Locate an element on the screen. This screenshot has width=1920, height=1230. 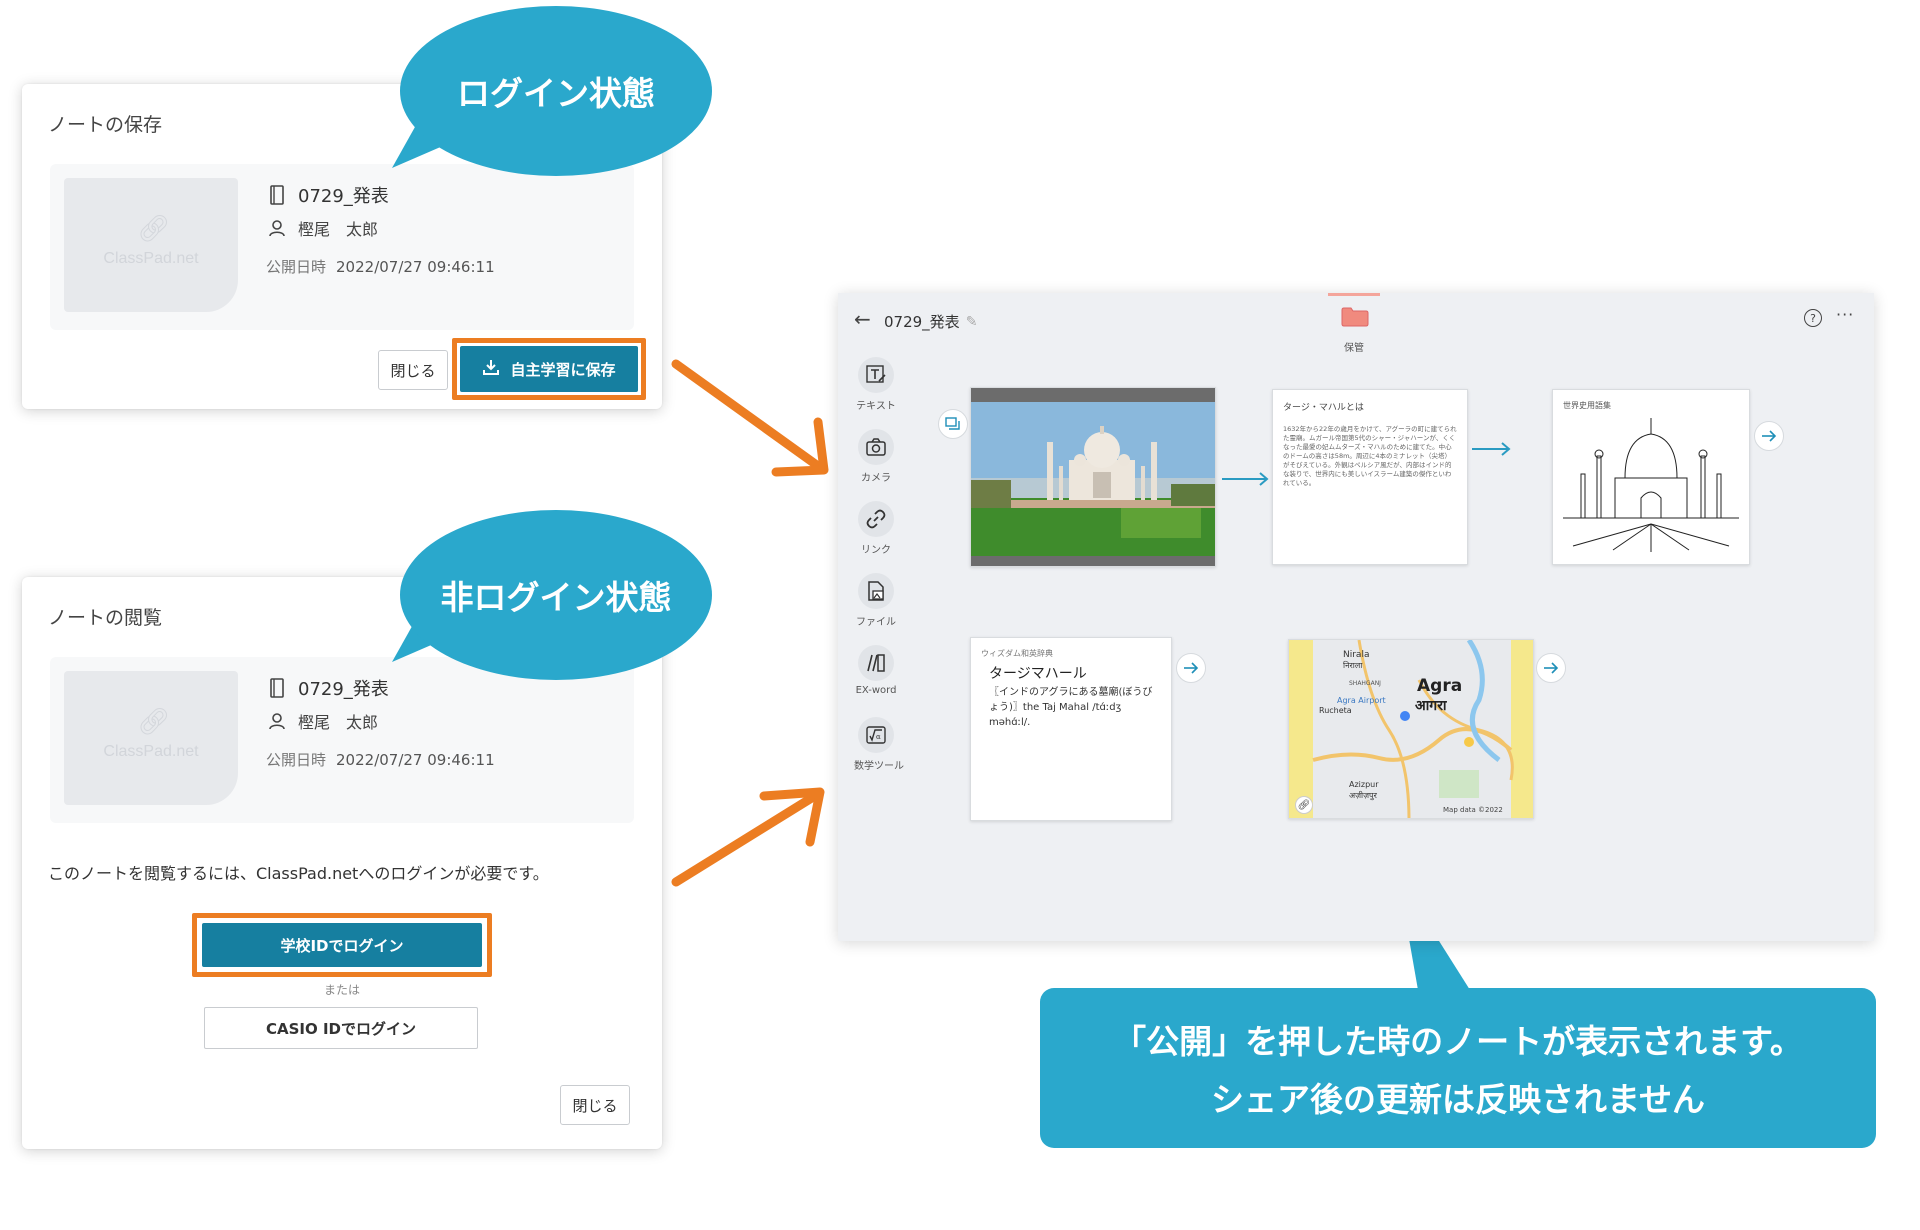
sketch-page: 世界史用語集 is located at coordinates (1651, 477).